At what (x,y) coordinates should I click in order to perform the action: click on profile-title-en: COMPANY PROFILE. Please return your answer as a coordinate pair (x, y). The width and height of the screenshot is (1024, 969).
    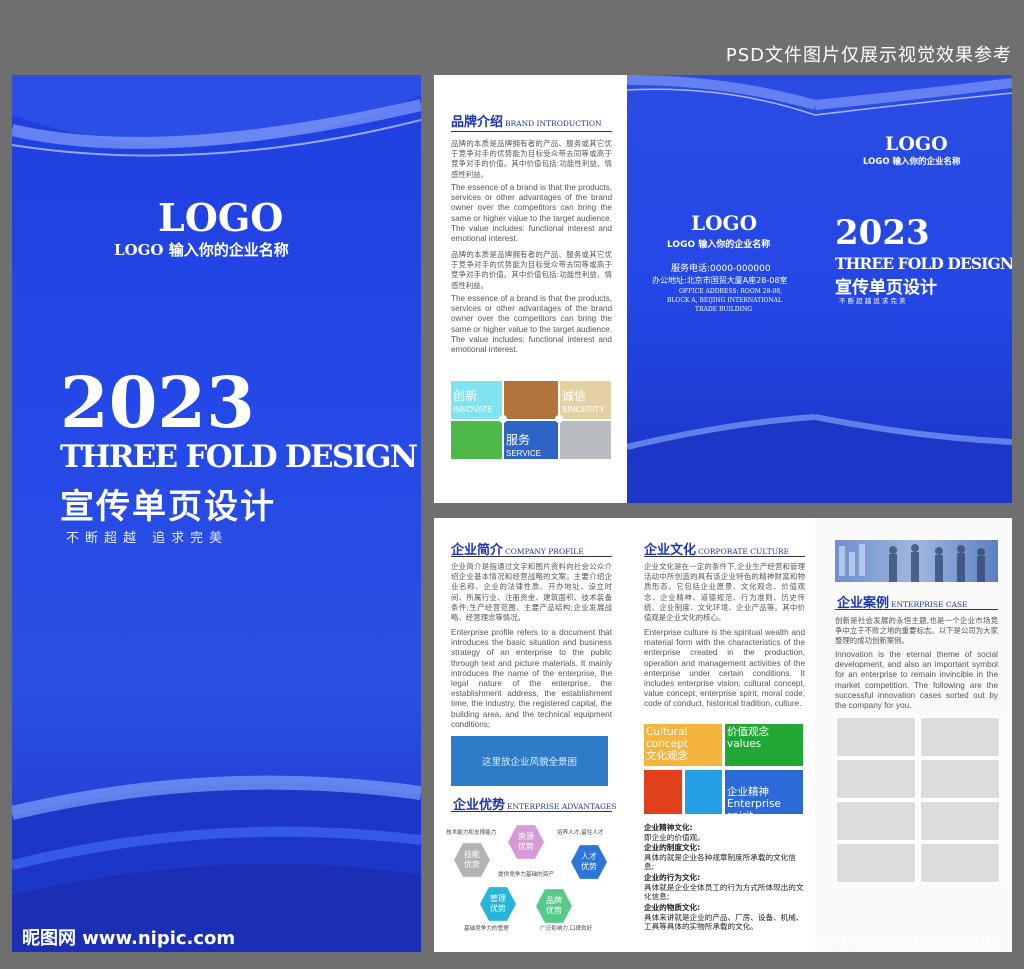
    Looking at the image, I should click on (544, 551).